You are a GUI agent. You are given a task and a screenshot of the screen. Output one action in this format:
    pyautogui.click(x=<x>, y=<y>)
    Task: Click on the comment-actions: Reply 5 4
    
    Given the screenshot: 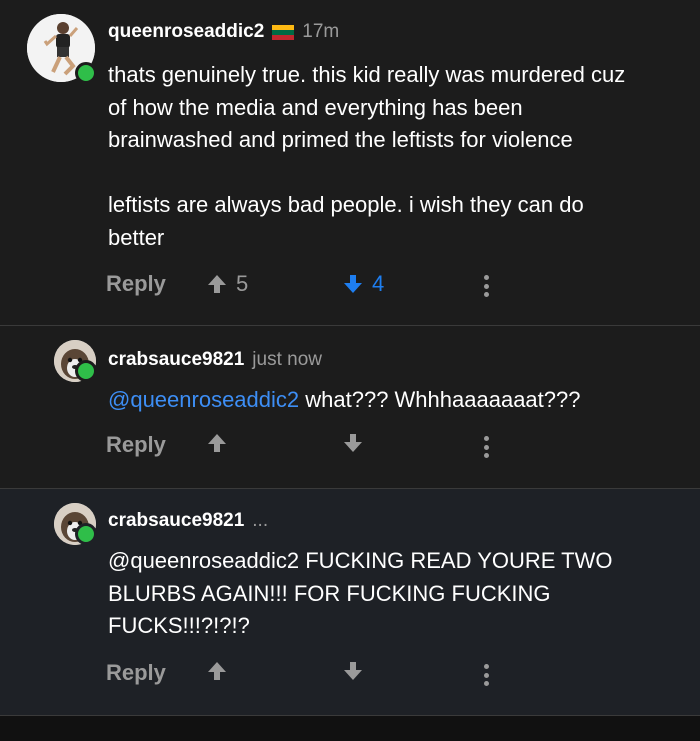 What is the action you would take?
    pyautogui.click(x=403, y=286)
    